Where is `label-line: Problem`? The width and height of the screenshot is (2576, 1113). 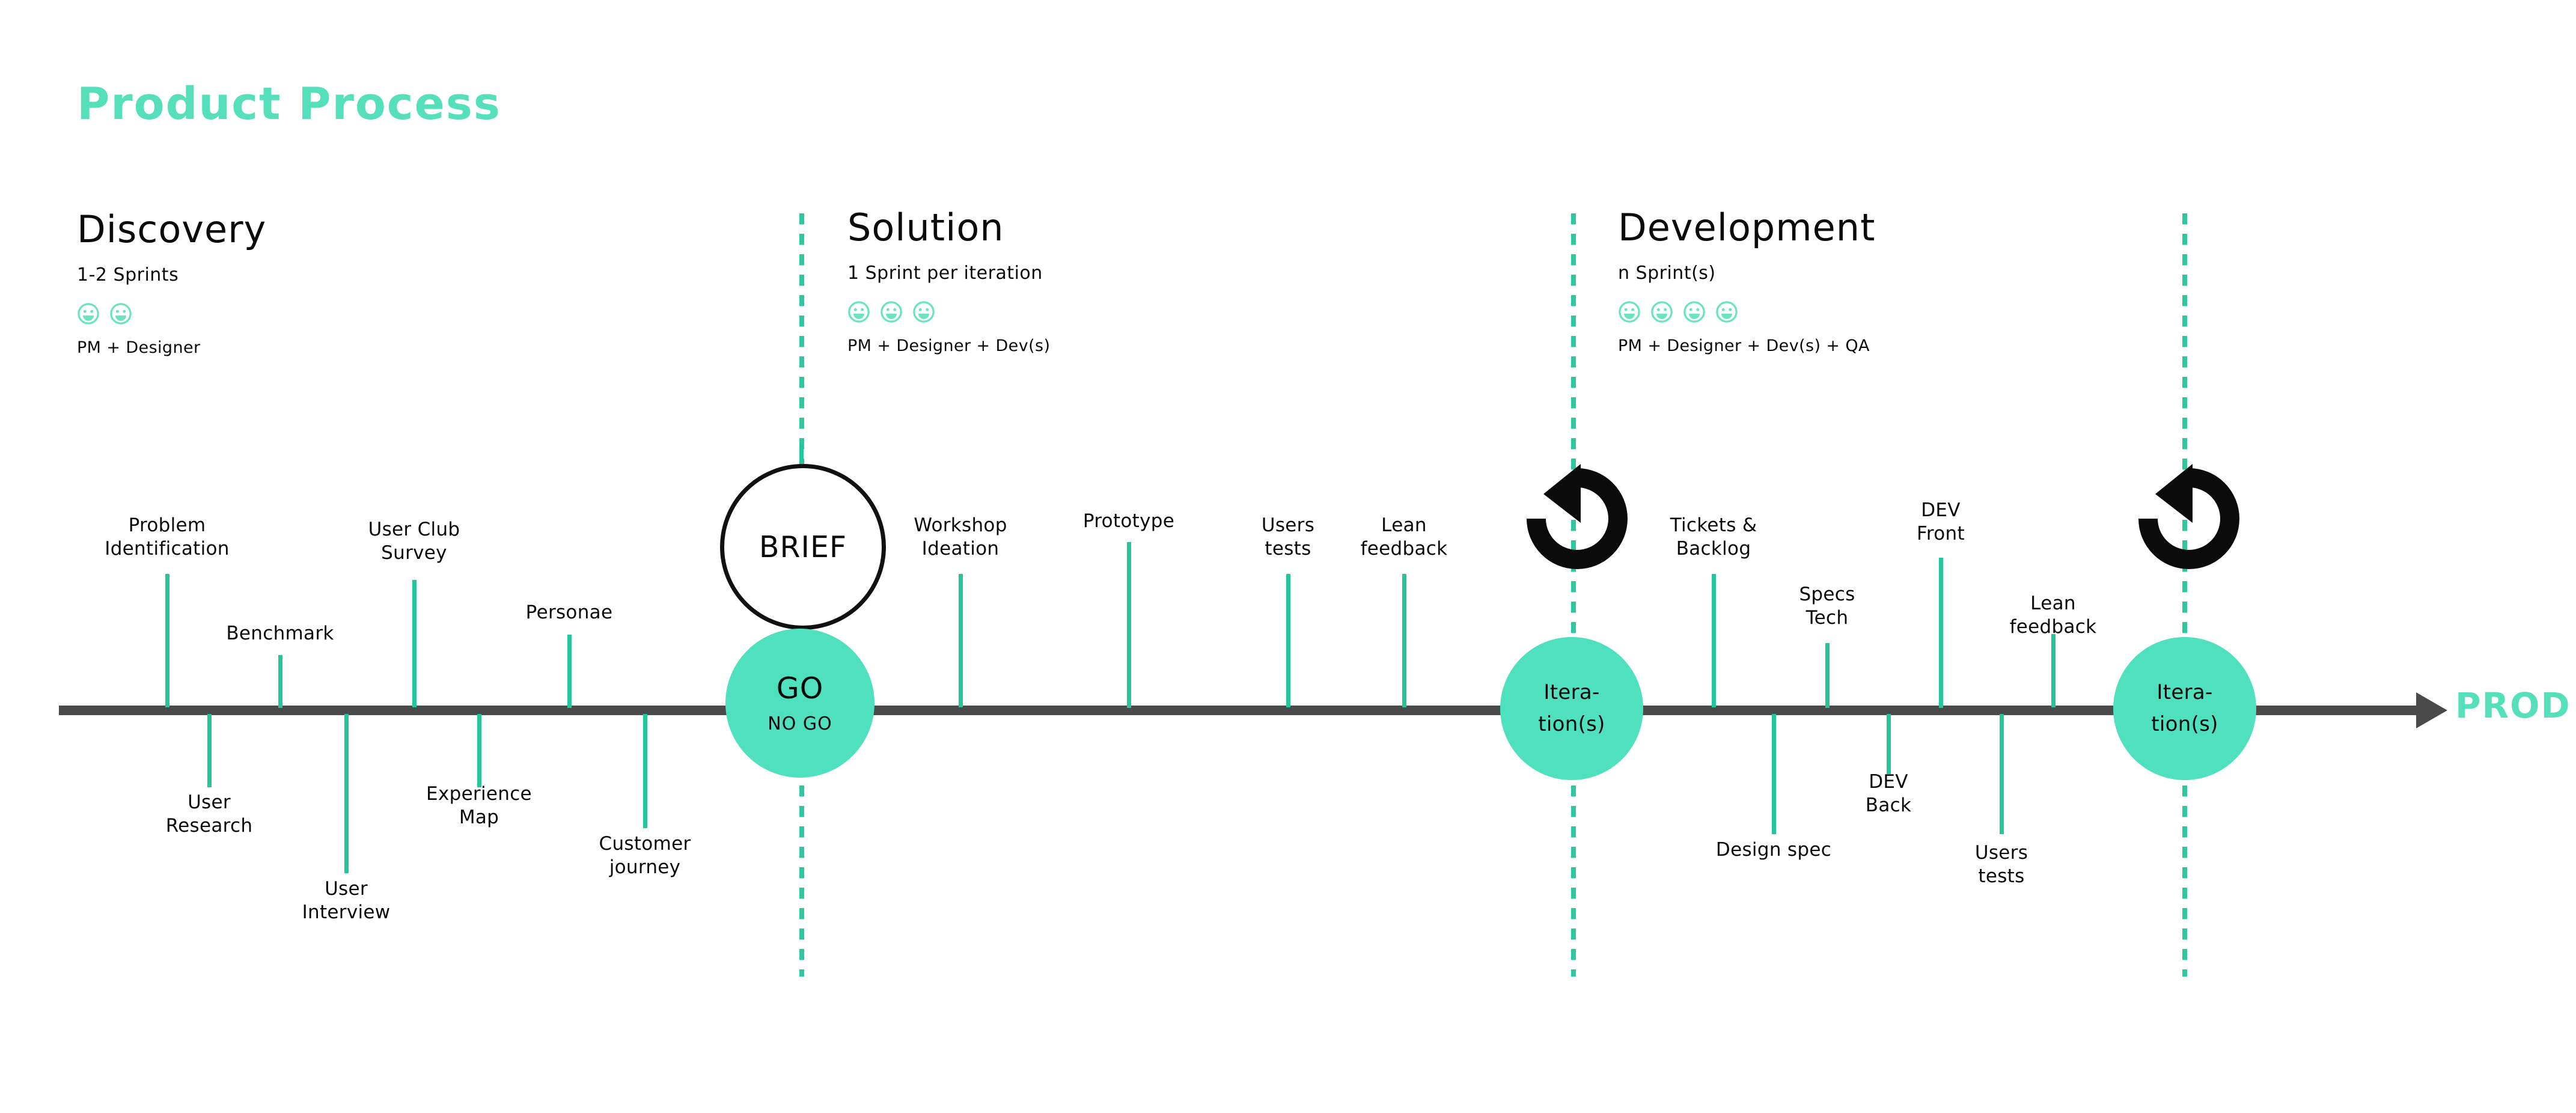
label-line: Problem is located at coordinates (167, 525).